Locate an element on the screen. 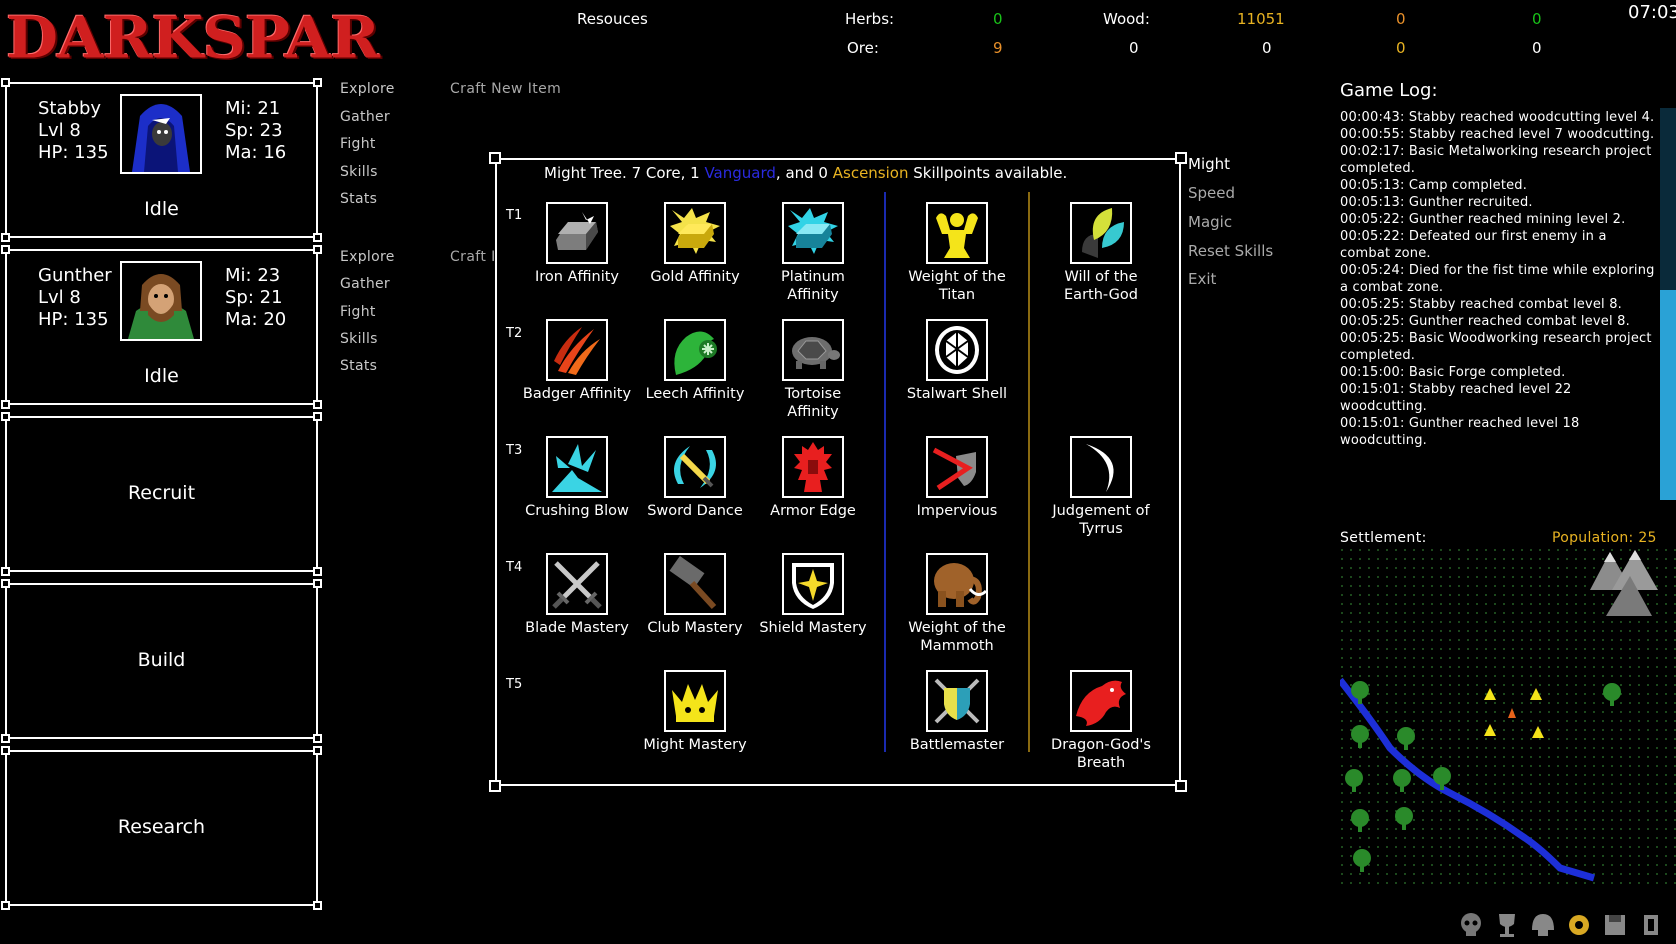 Image resolution: width=1676 pixels, height=944 pixels. hero-might: Mi: 21 is located at coordinates (253, 108).